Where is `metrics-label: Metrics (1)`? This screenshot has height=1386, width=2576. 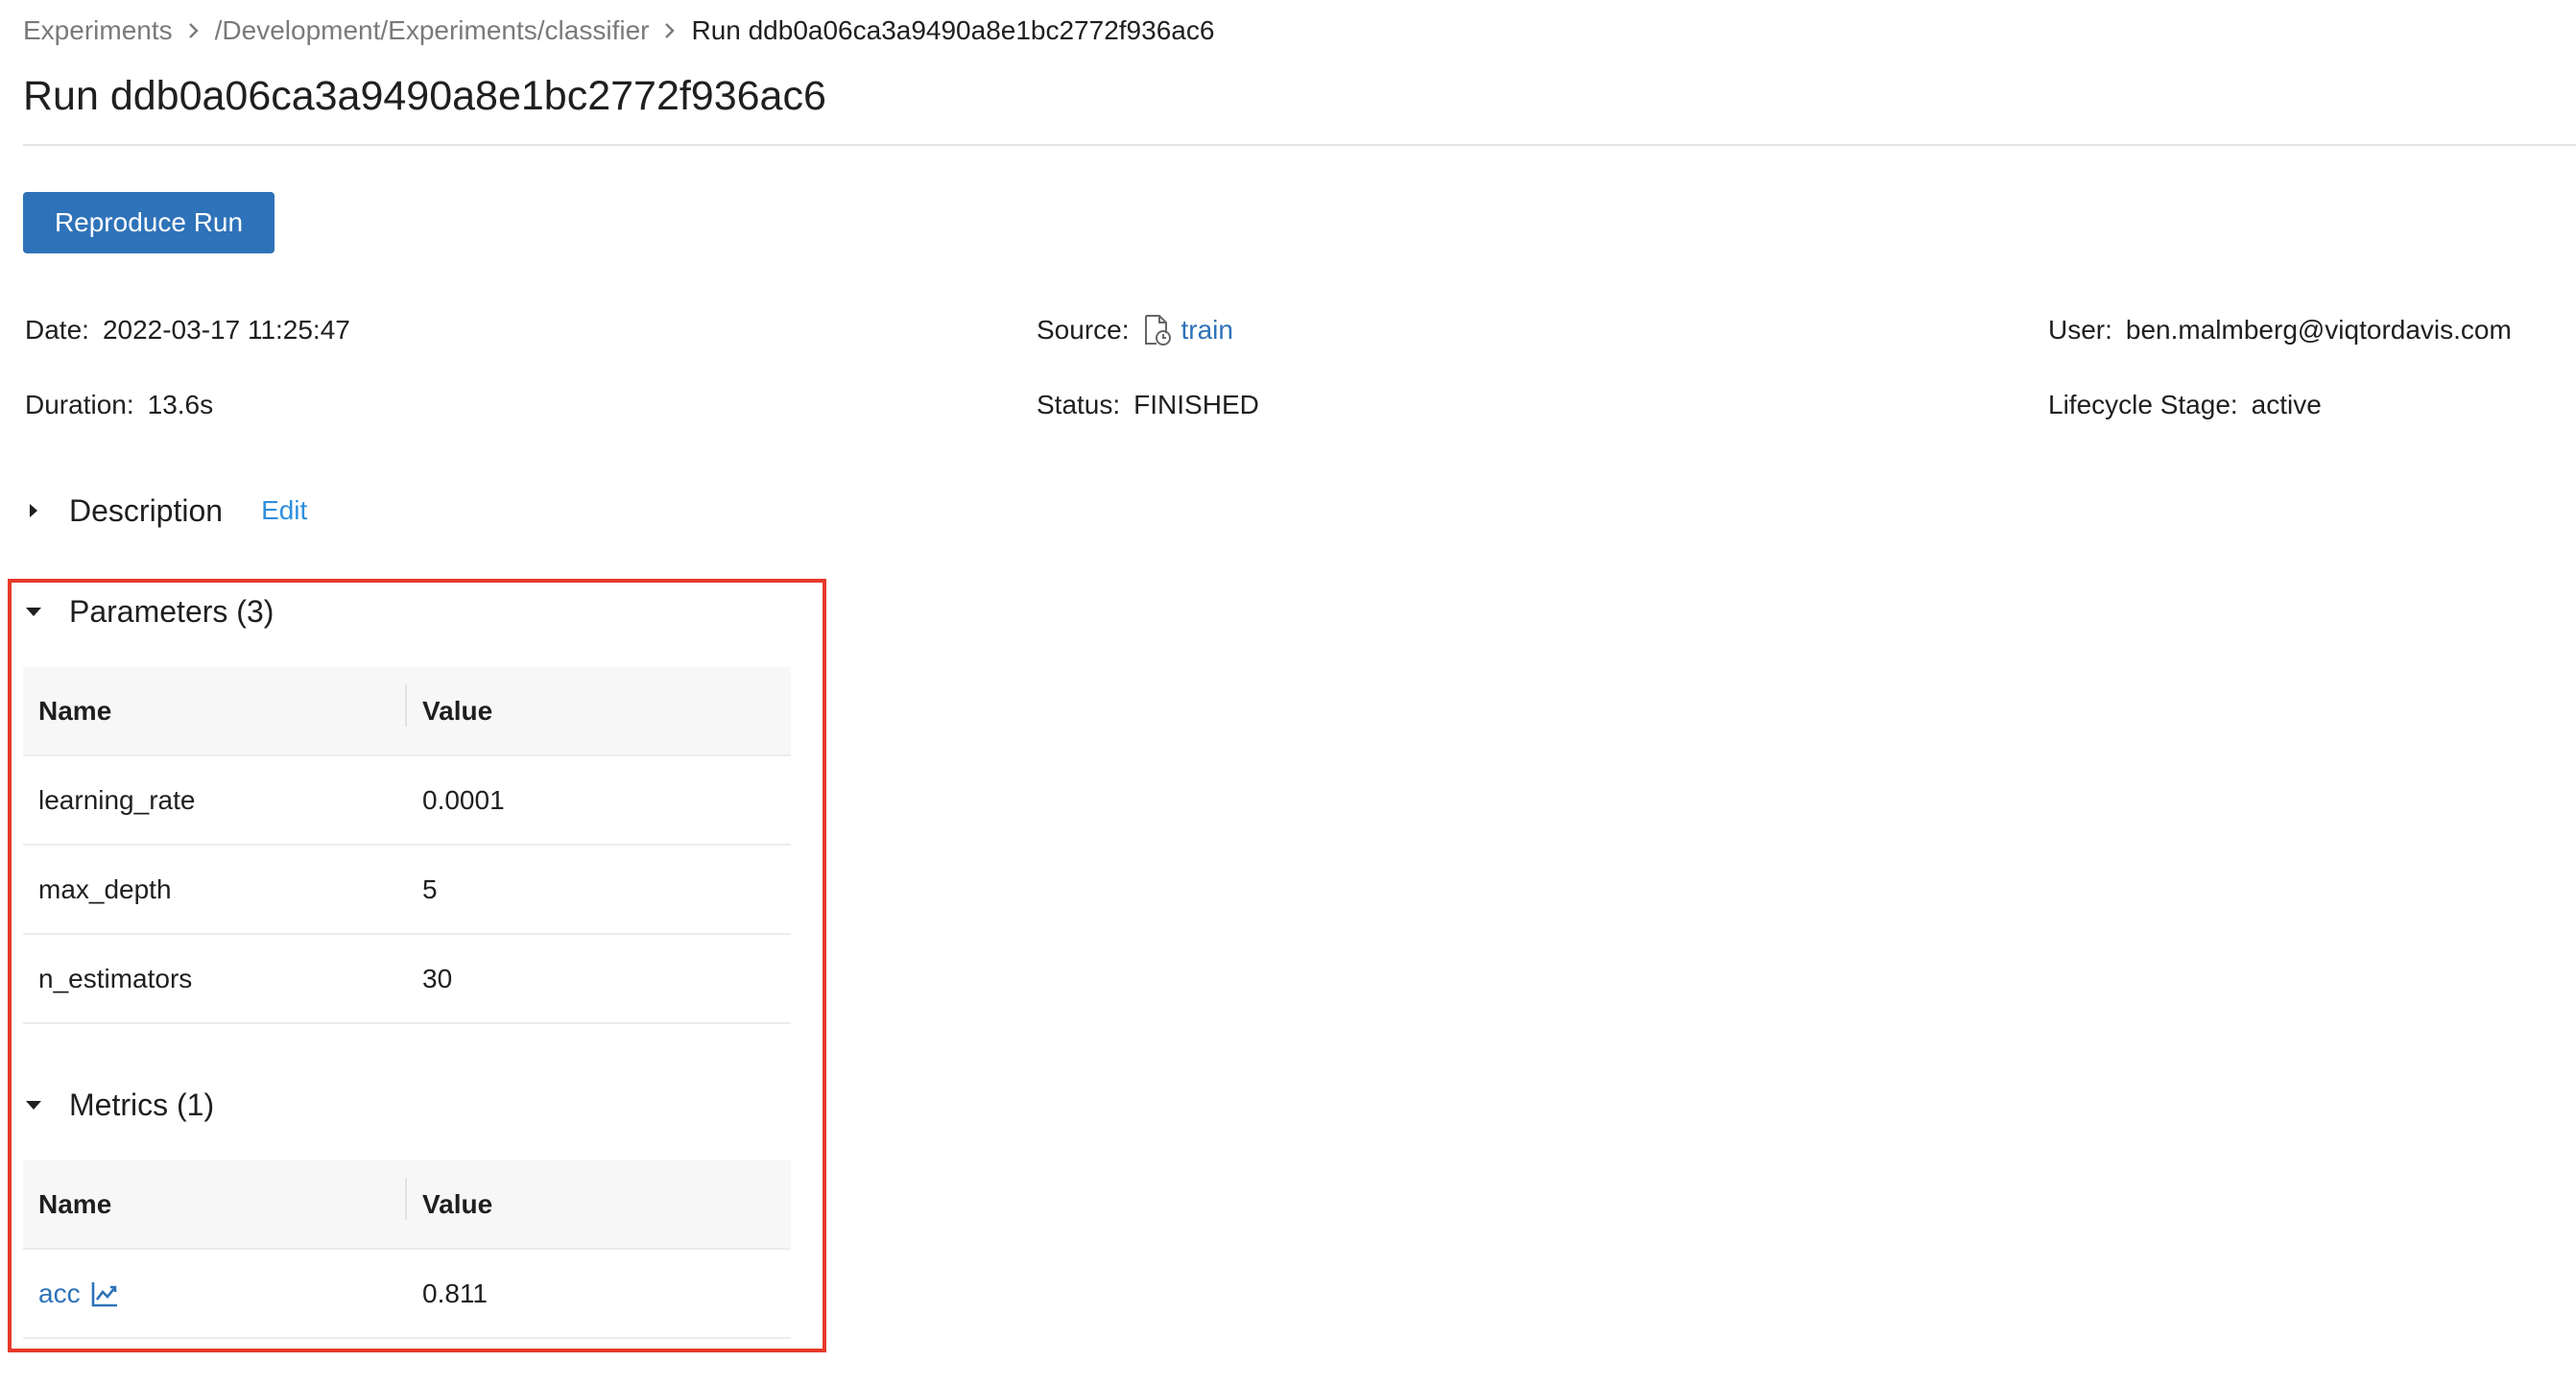
metrics-label: Metrics (1) is located at coordinates (142, 1104).